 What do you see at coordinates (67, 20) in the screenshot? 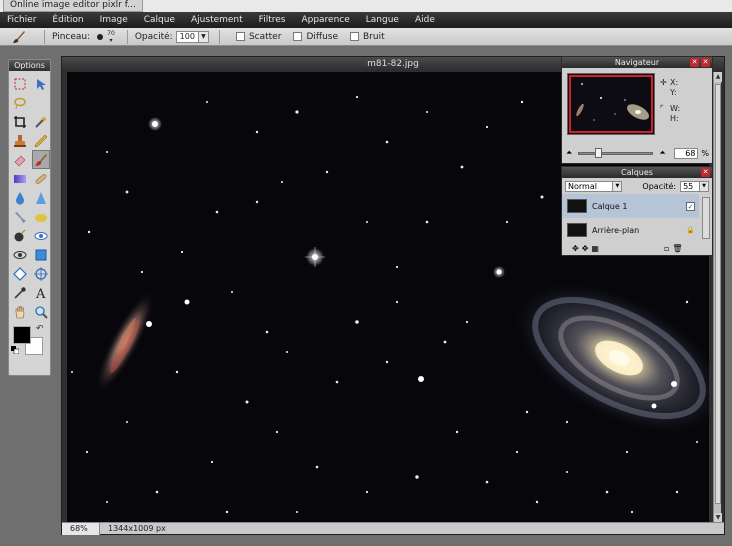
I see `menu-edition: Édition` at bounding box center [67, 20].